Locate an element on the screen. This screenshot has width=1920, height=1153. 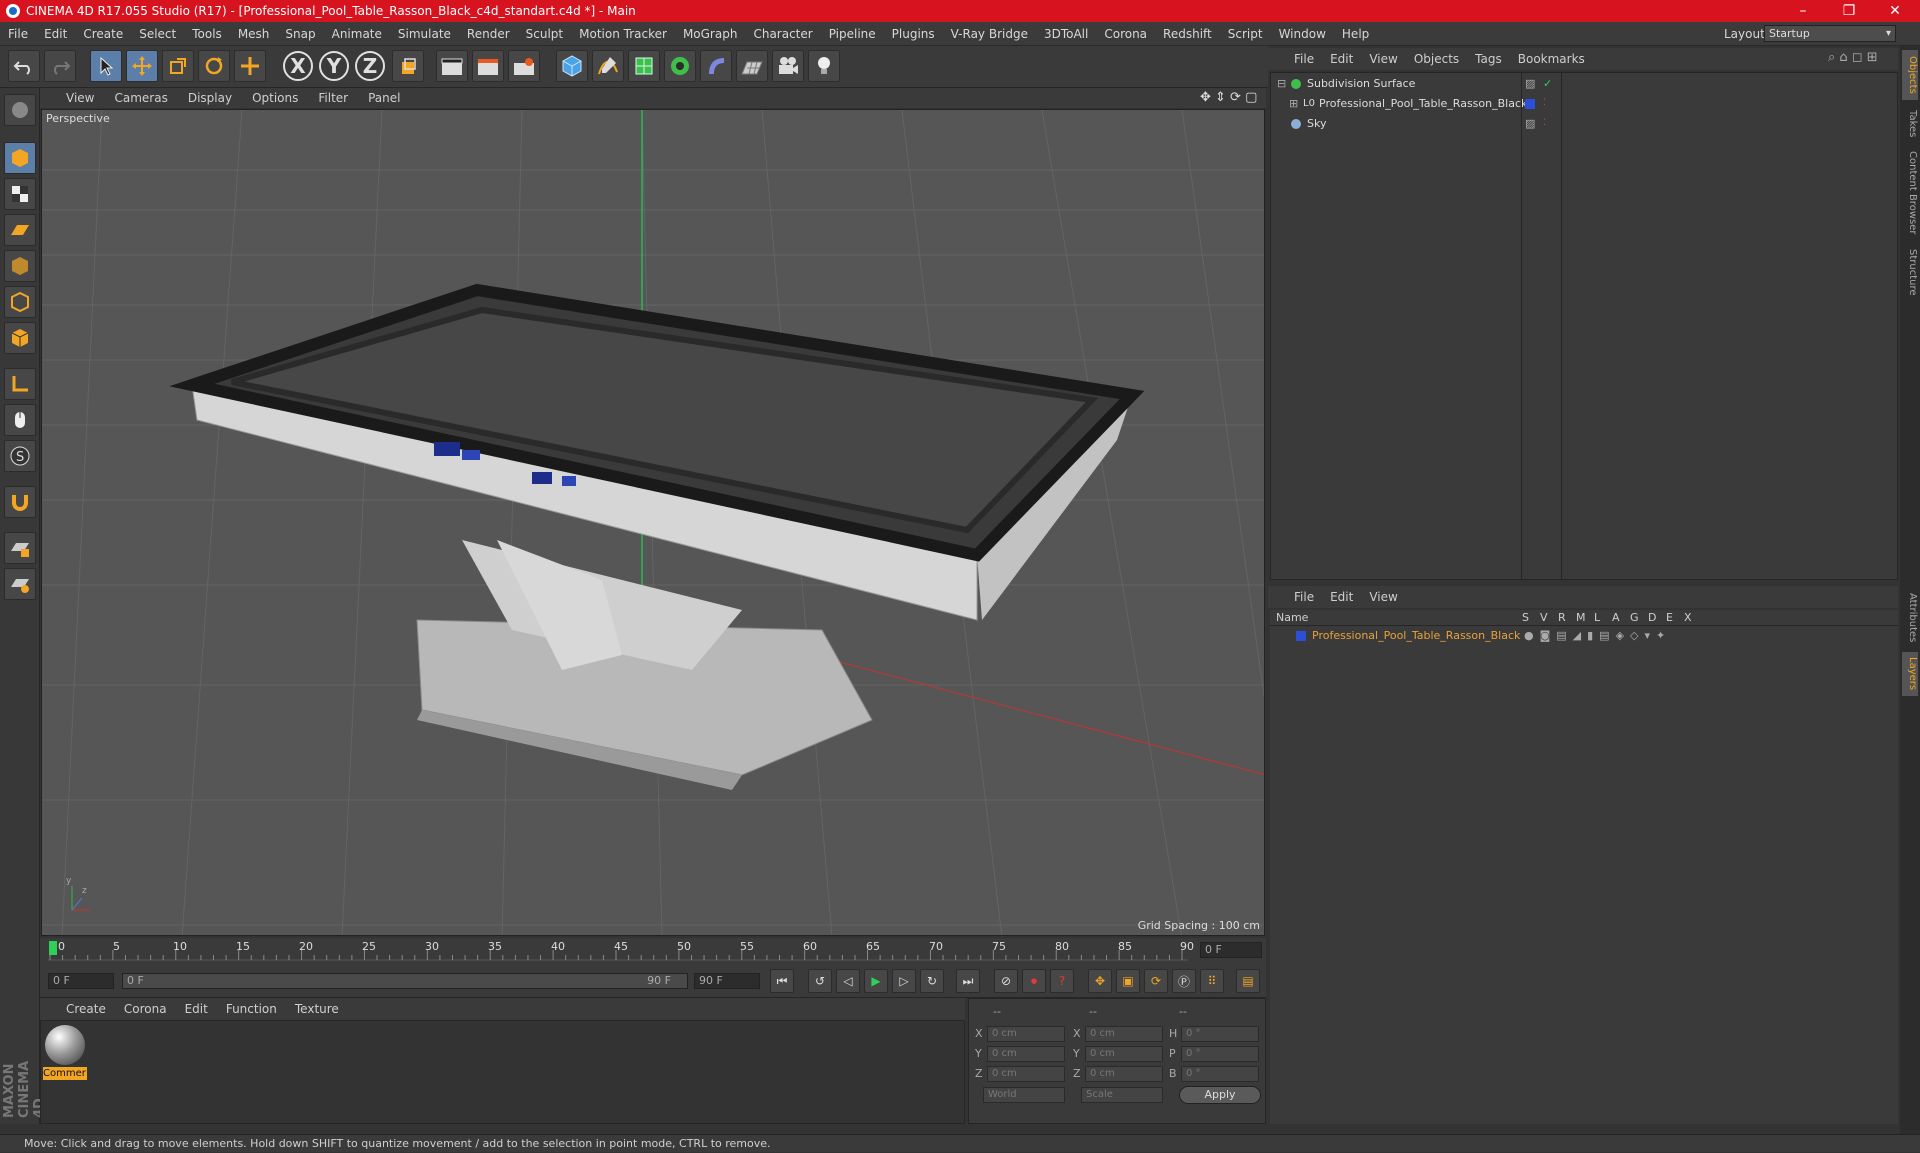
live-selection-button is located at coordinates (106, 66).